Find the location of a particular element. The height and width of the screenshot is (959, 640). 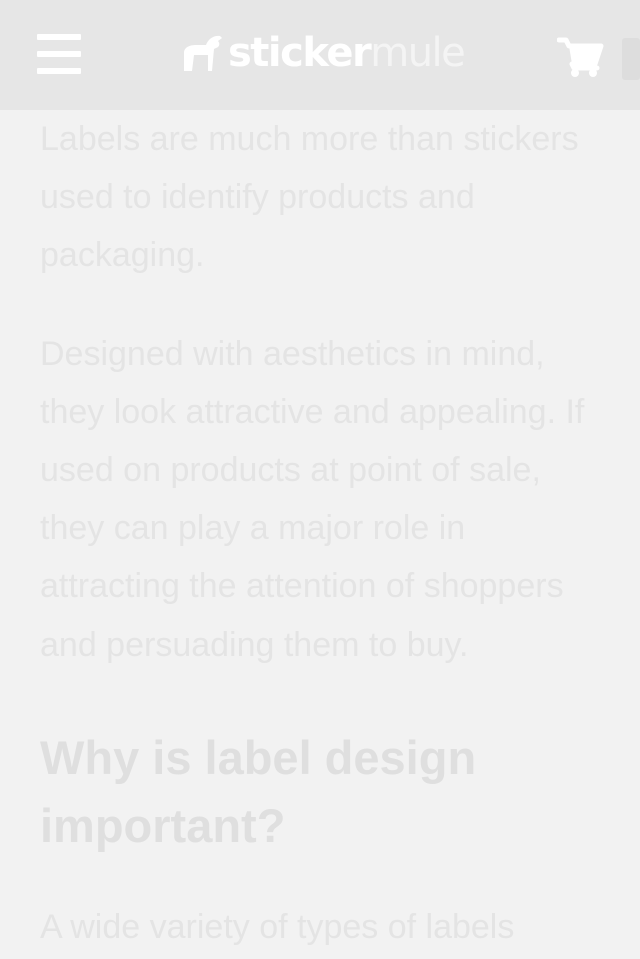

cart-icon-svg is located at coordinates (580, 57).